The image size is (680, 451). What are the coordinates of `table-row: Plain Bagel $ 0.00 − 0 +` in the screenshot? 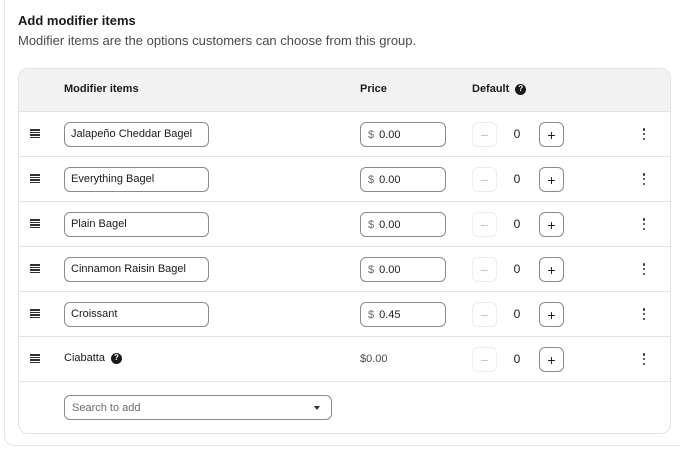 It's located at (344, 224).